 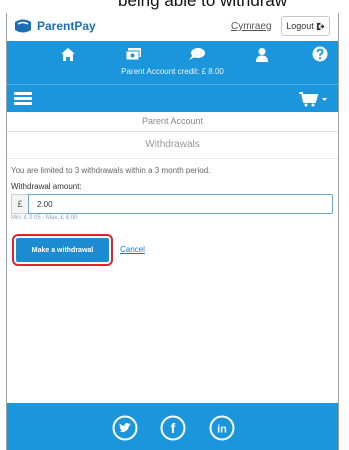 What do you see at coordinates (172, 27) in the screenshot?
I see `top-header: ParentPay Cymraeg Logout` at bounding box center [172, 27].